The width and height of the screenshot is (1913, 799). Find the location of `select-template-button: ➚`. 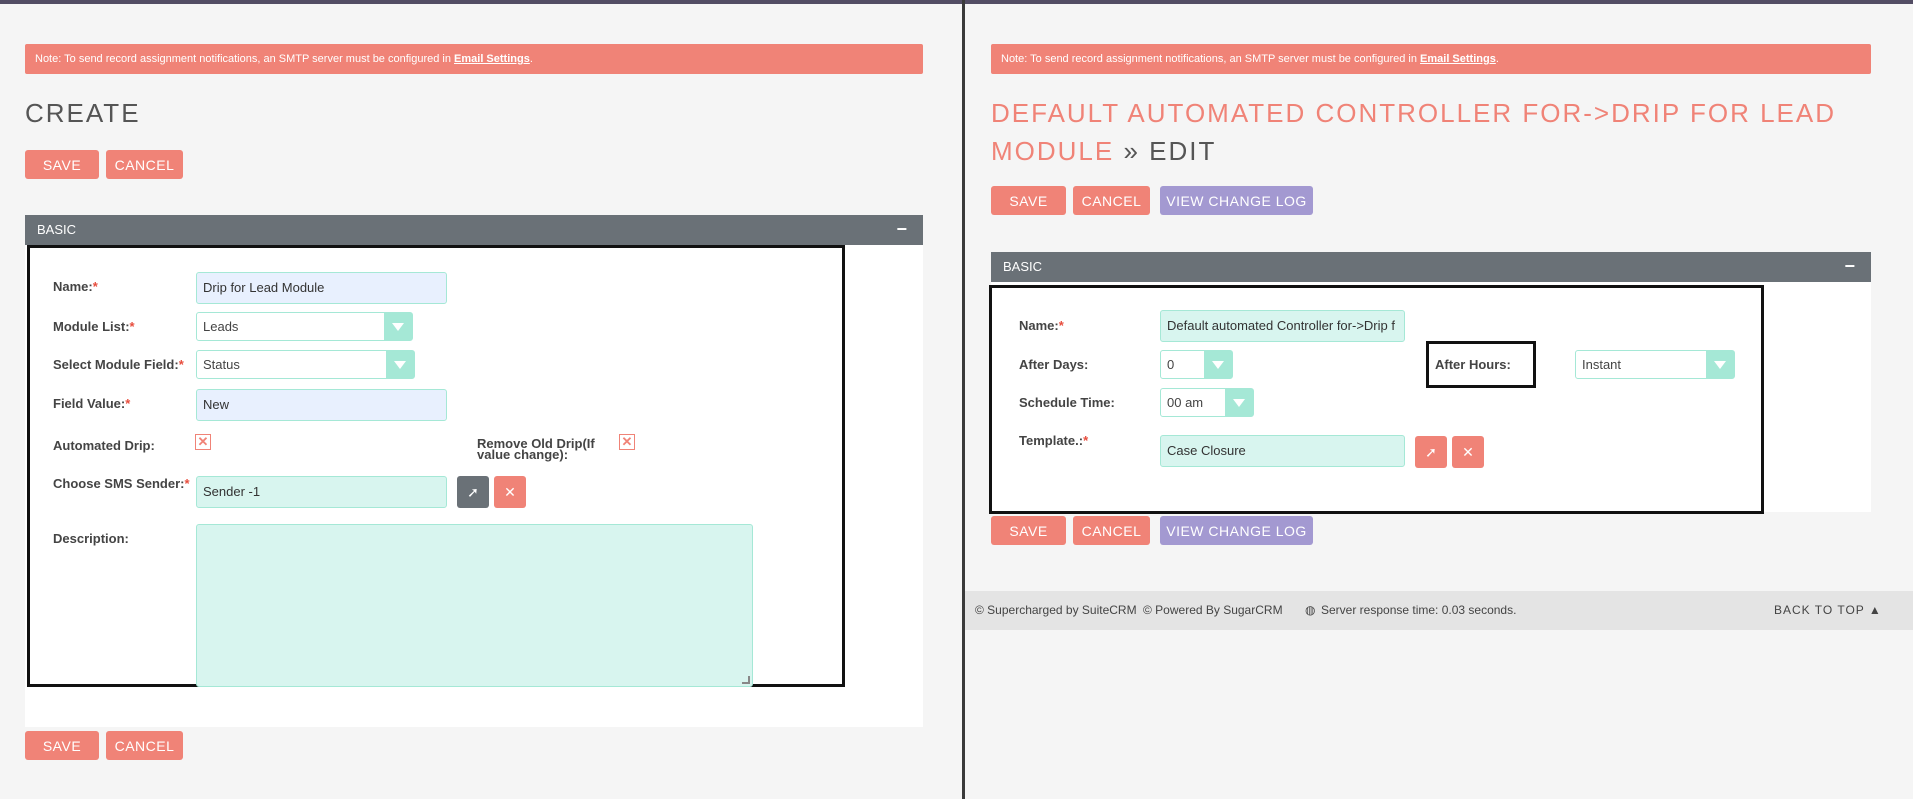

select-template-button: ➚ is located at coordinates (1431, 452).